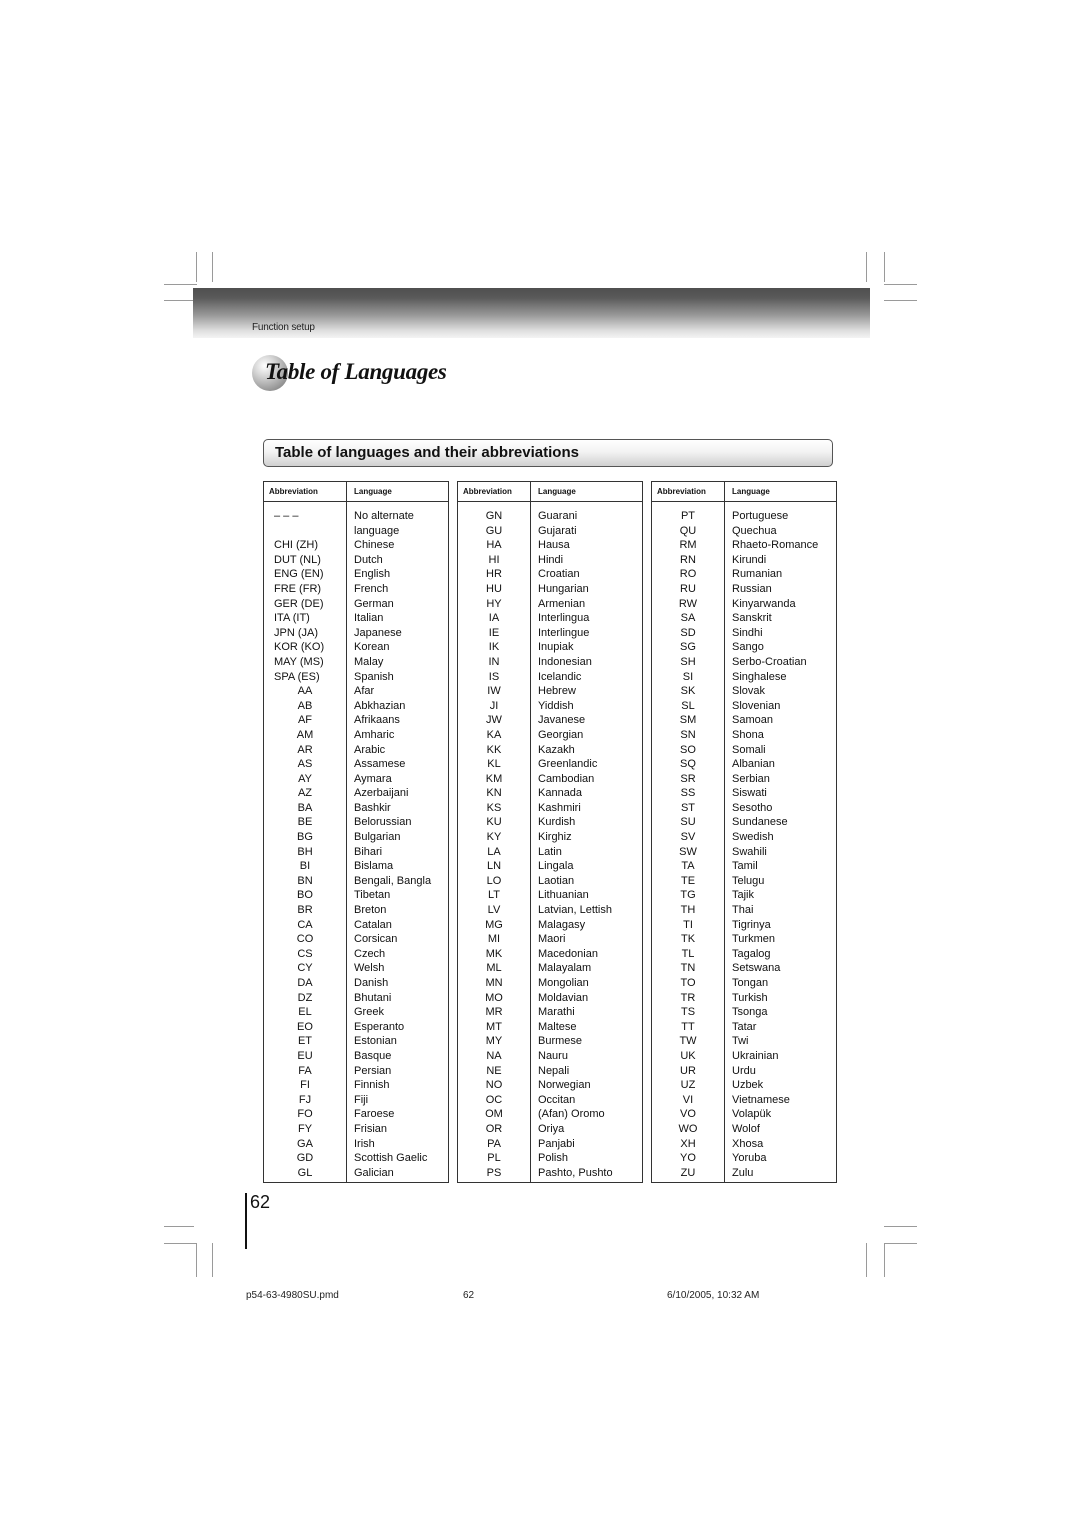 This screenshot has height=1528, width=1080. I want to click on abbreviation-cell: GD, so click(305, 1158).